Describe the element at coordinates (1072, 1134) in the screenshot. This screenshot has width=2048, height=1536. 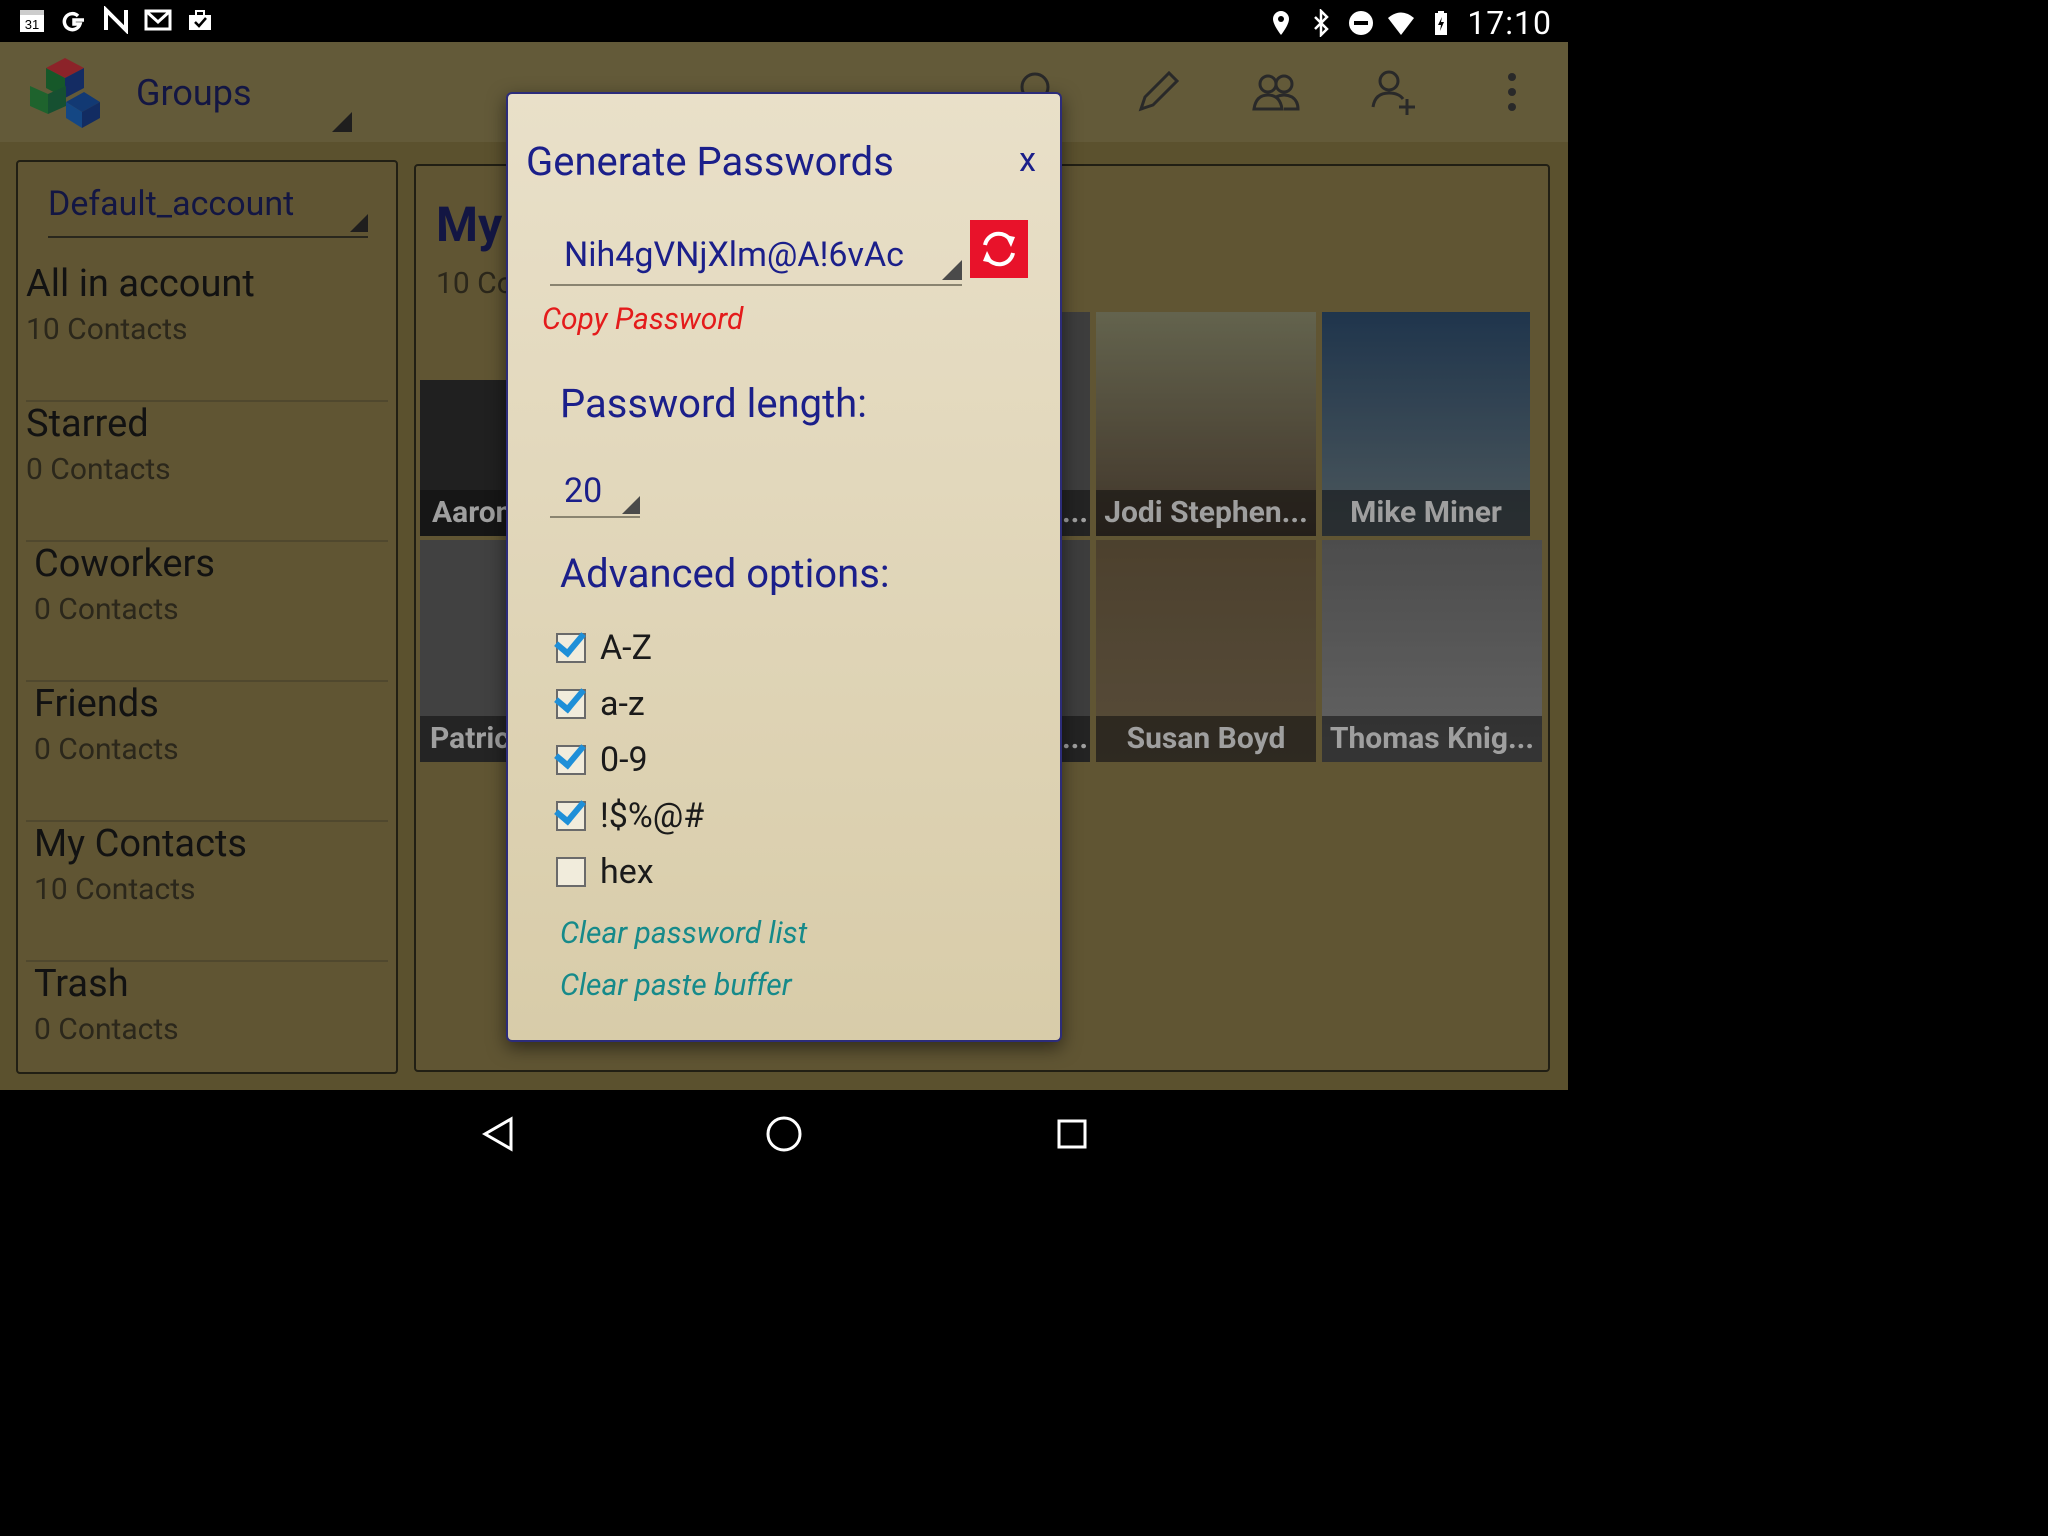
I see `recents-icon` at that location.